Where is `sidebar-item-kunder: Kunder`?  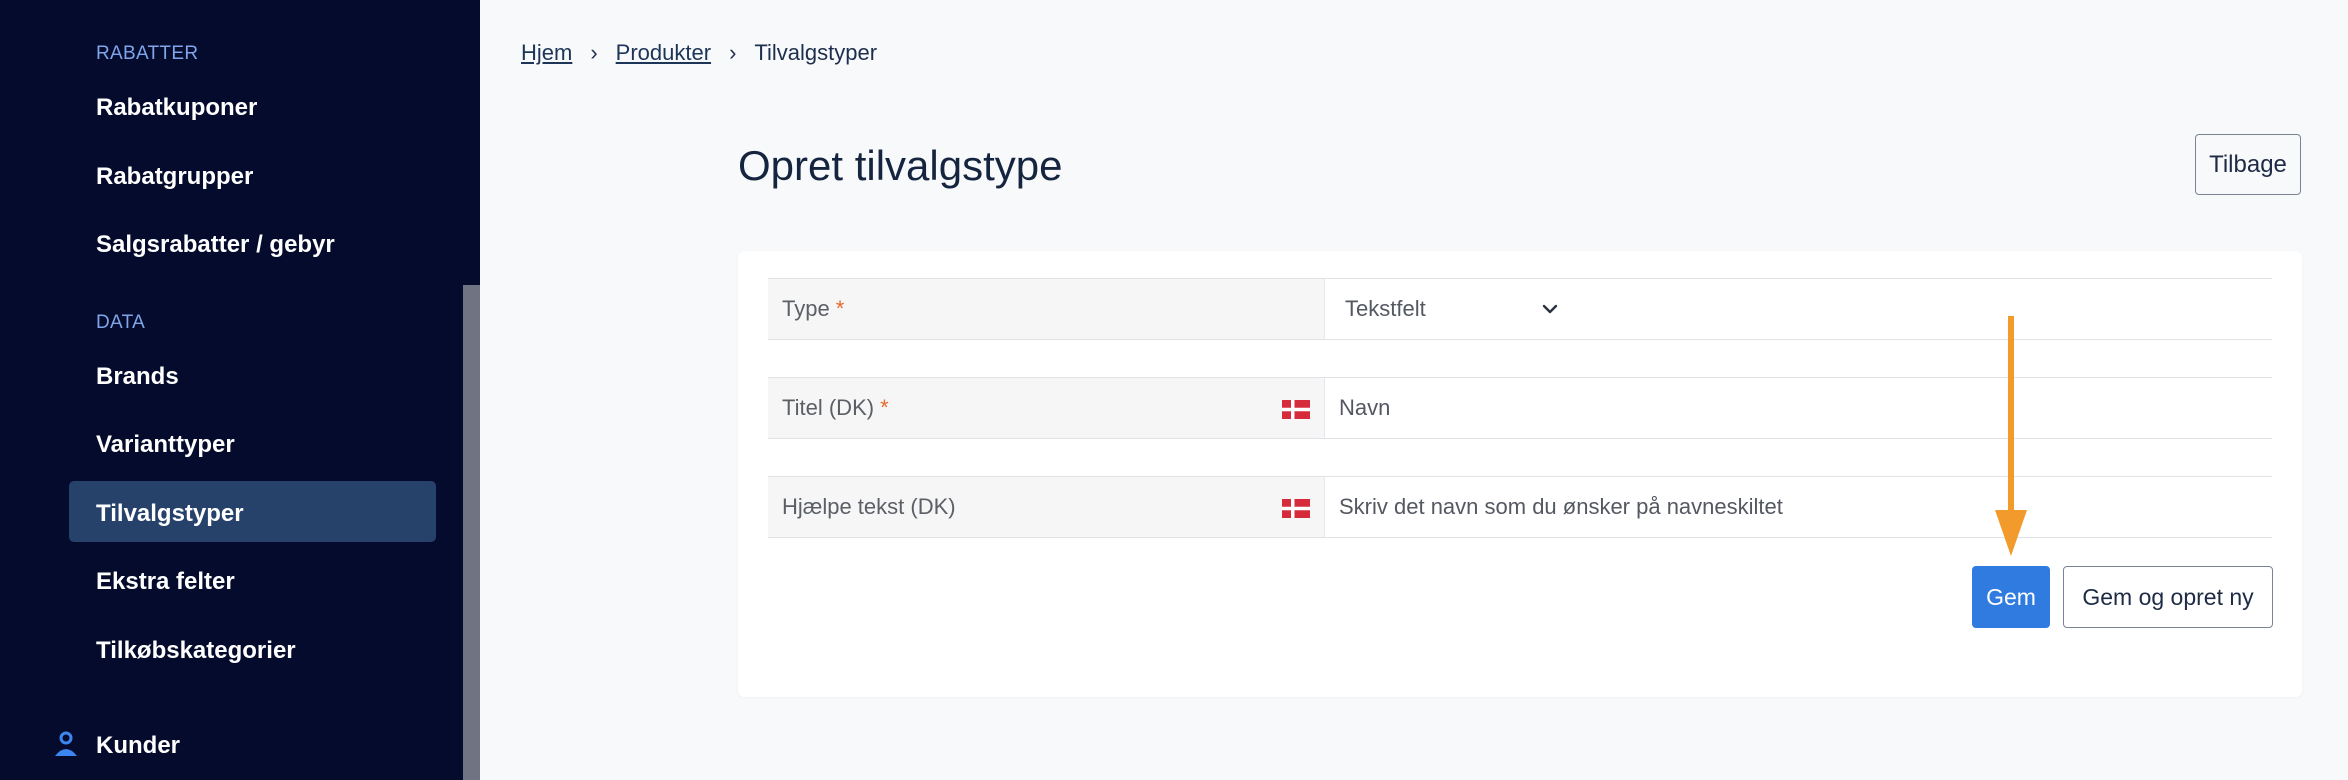
sidebar-item-kunder: Kunder is located at coordinates (138, 746).